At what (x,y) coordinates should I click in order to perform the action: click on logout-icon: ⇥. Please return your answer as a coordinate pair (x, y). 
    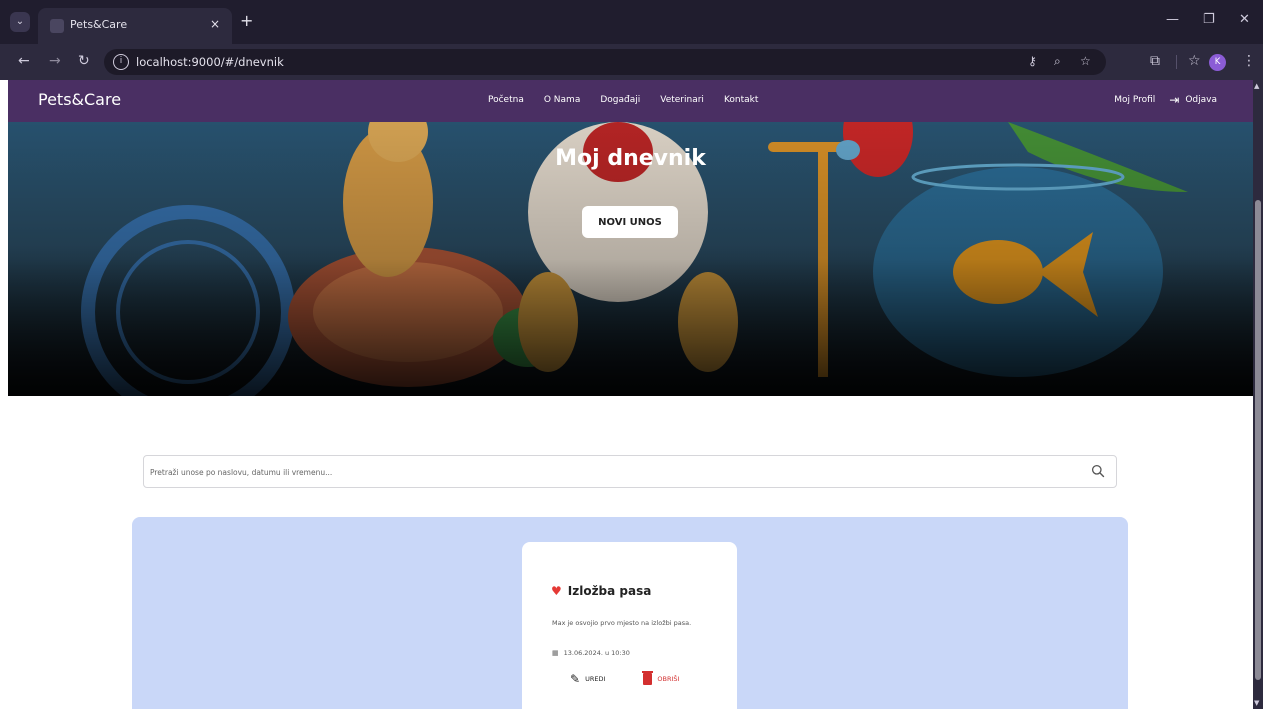
    Looking at the image, I should click on (1174, 100).